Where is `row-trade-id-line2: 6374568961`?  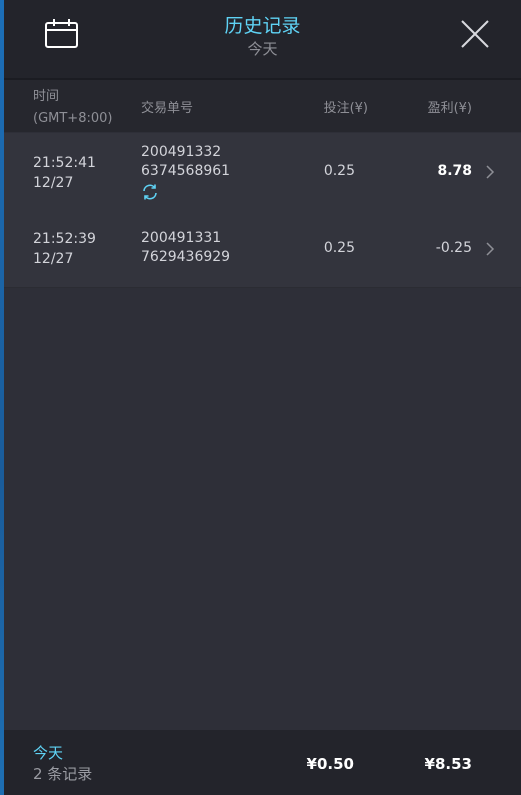 row-trade-id-line2: 6374568961 is located at coordinates (186, 171).